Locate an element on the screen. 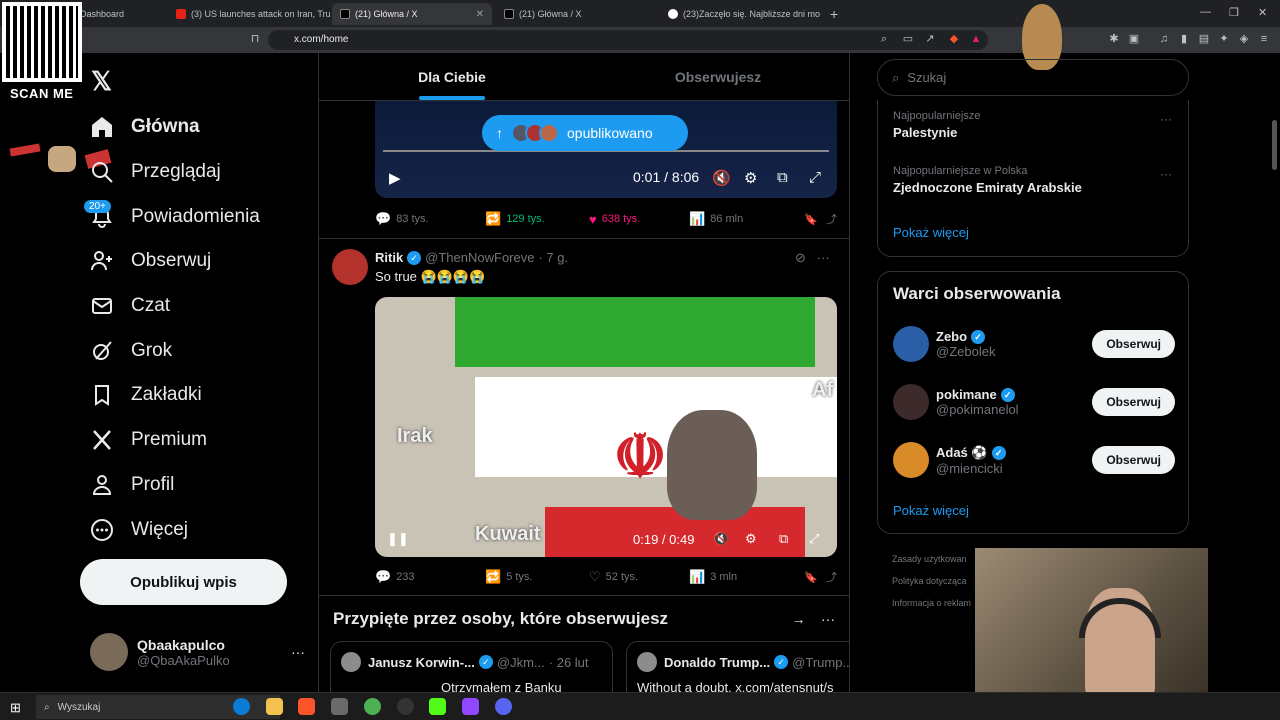  views-button: 📊 3 mln is located at coordinates (739, 577).